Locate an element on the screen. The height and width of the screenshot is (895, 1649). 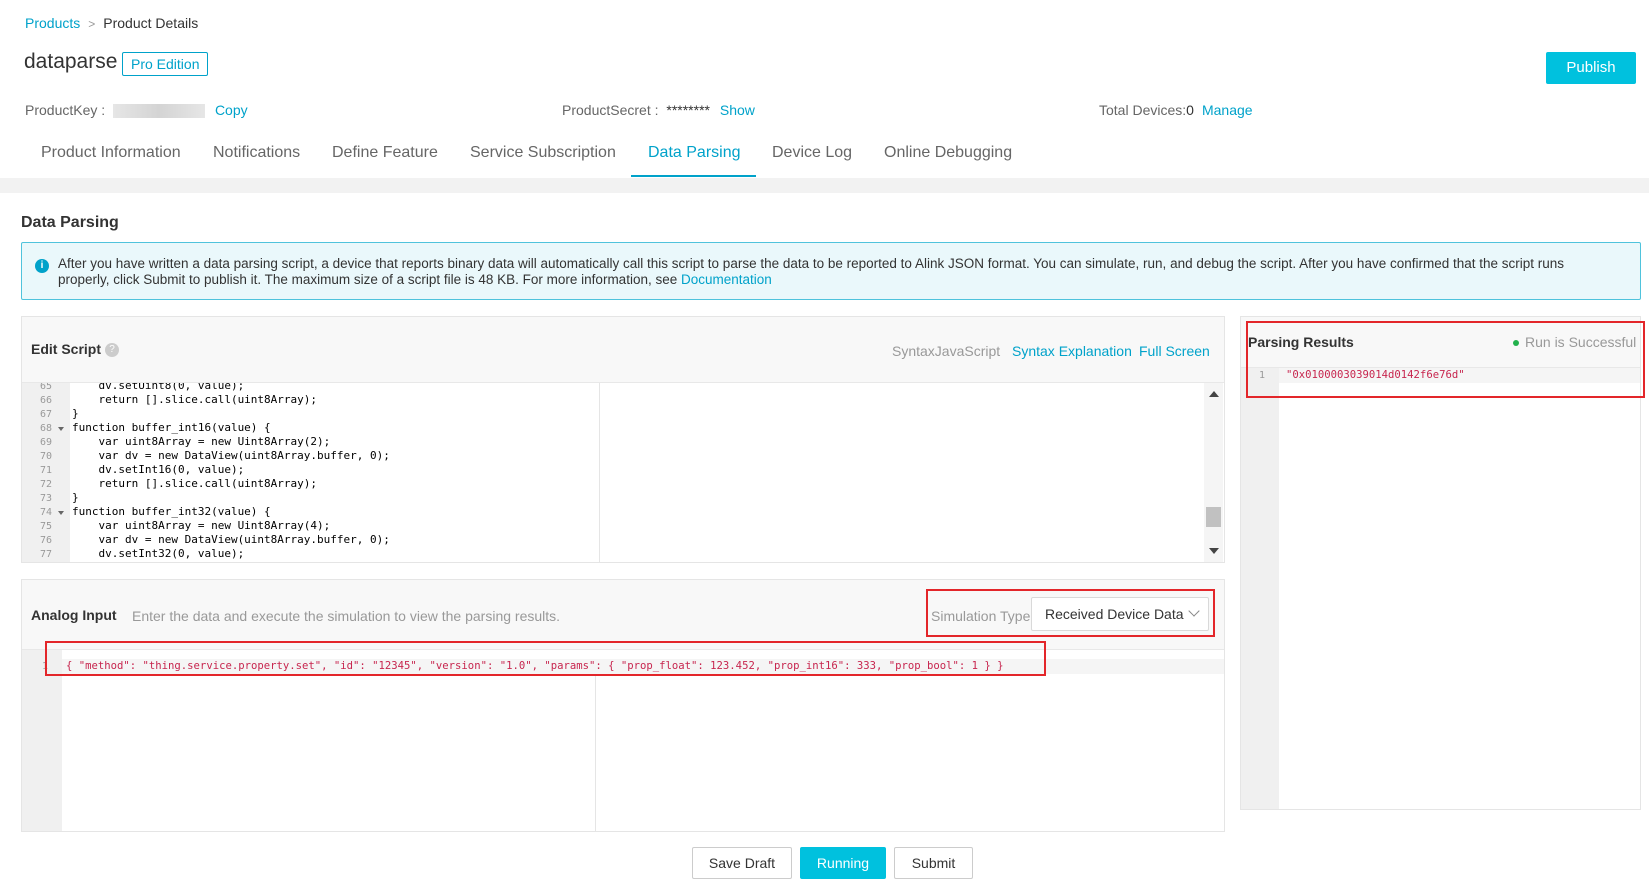
highlight-simulation-type is located at coordinates (1070, 613).